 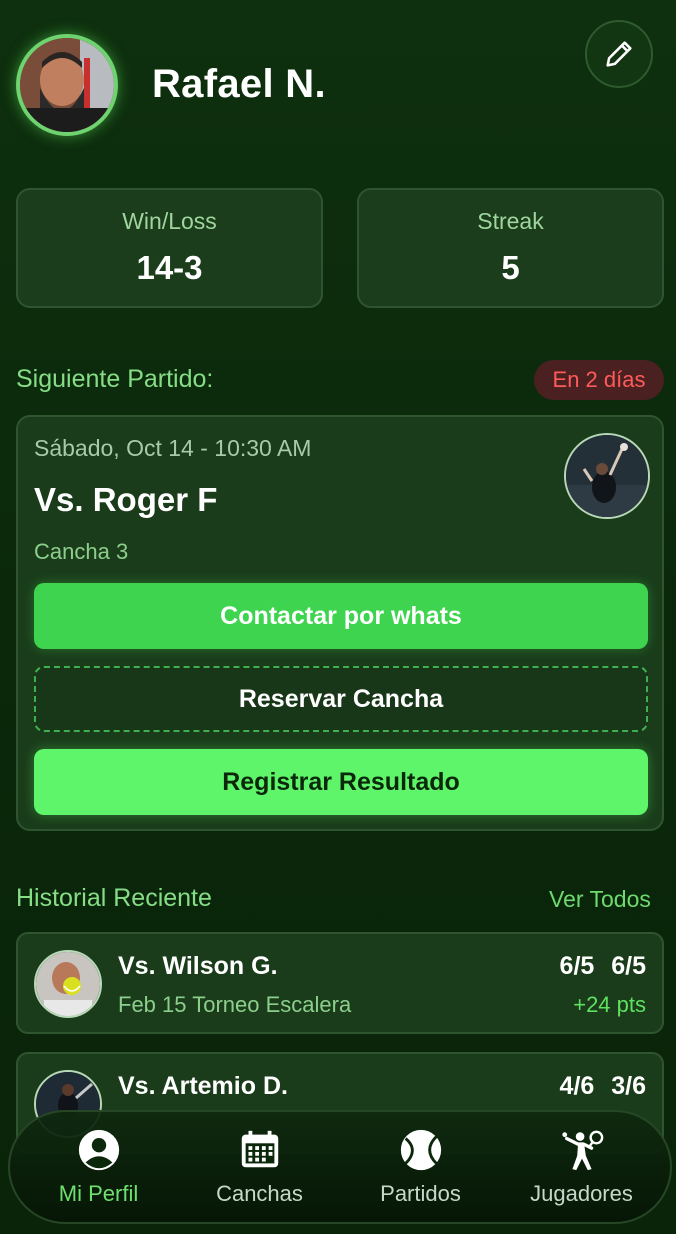 What do you see at coordinates (114, 898) in the screenshot?
I see `history-title: Historial Reciente` at bounding box center [114, 898].